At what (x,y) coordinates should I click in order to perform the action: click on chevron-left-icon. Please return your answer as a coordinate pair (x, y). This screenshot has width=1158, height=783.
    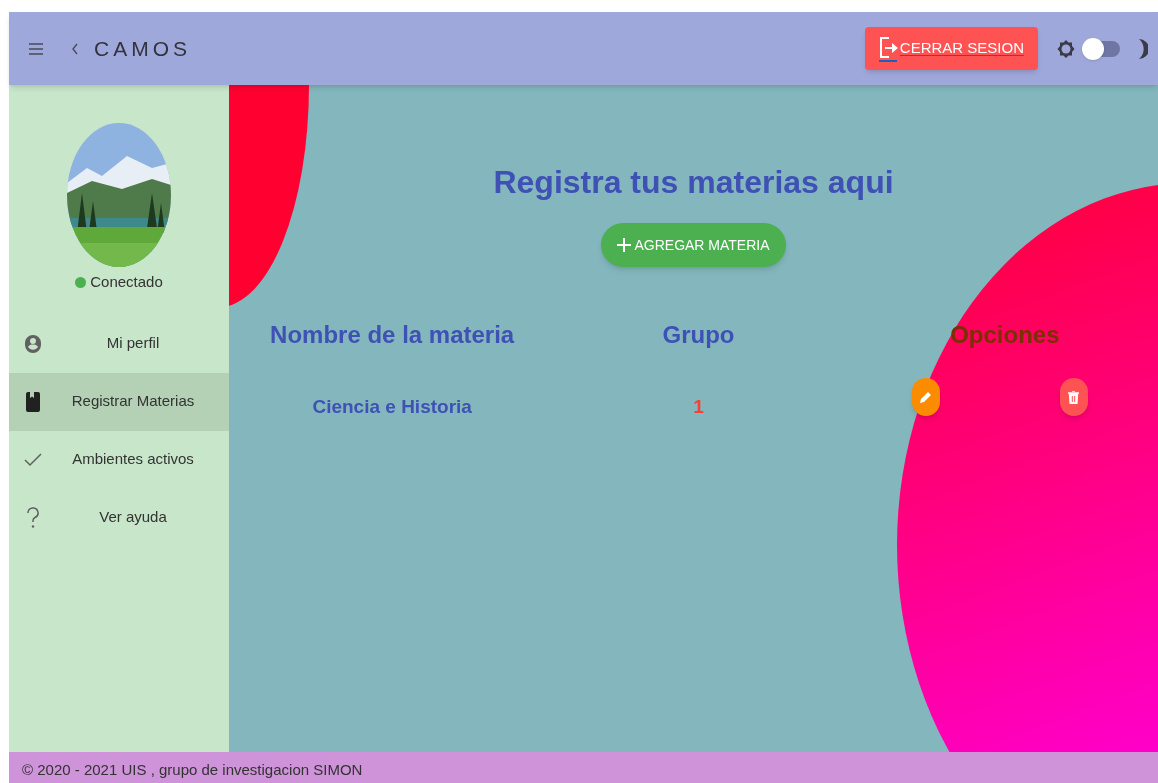
    Looking at the image, I should click on (75, 48).